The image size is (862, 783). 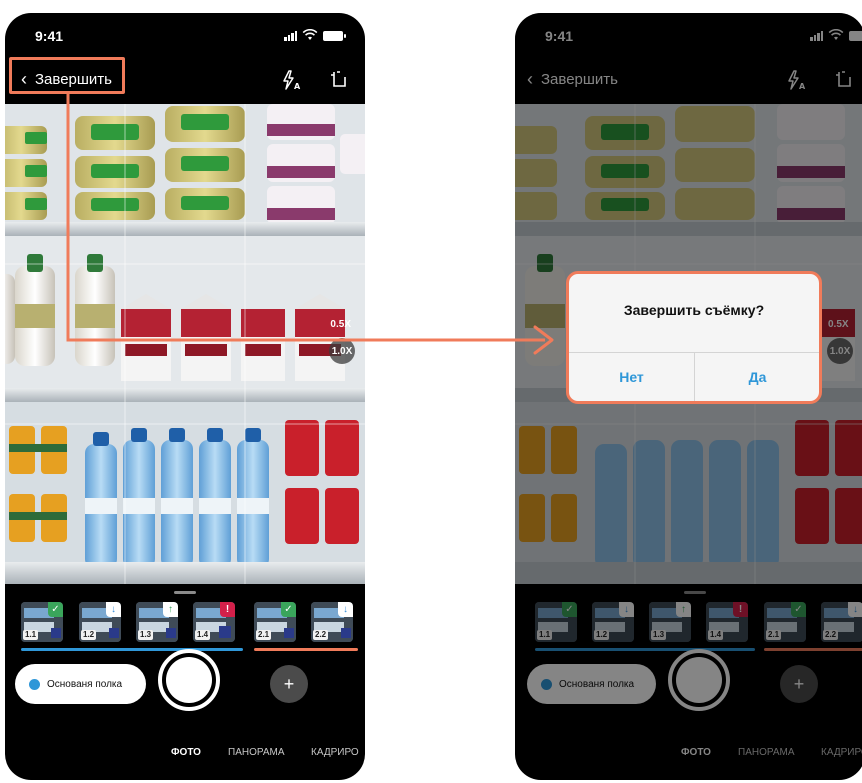 What do you see at coordinates (694, 337) in the screenshot?
I see `finish-confirm-dialog: Завершить съёмку? Нет Да` at bounding box center [694, 337].